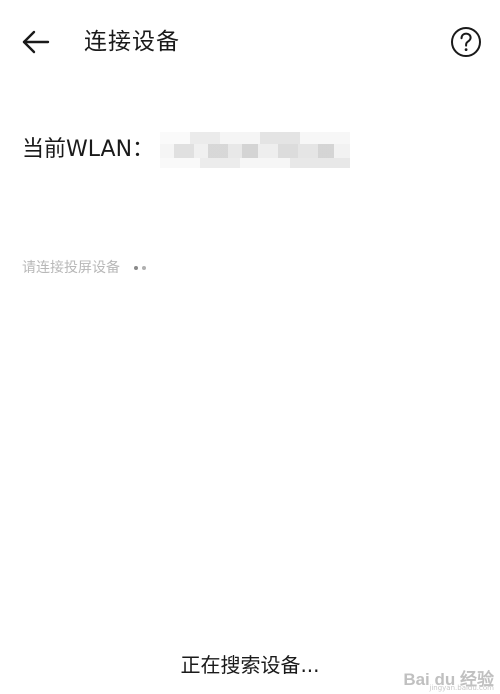  What do you see at coordinates (250, 42) in the screenshot?
I see `app-header: 连接设备` at bounding box center [250, 42].